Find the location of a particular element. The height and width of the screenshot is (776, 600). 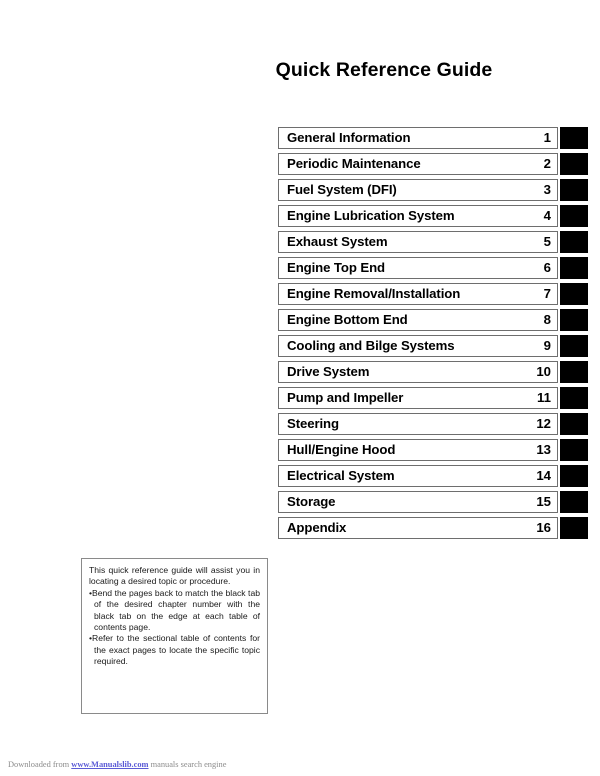

chapter-label: Steering is located at coordinates (313, 424).